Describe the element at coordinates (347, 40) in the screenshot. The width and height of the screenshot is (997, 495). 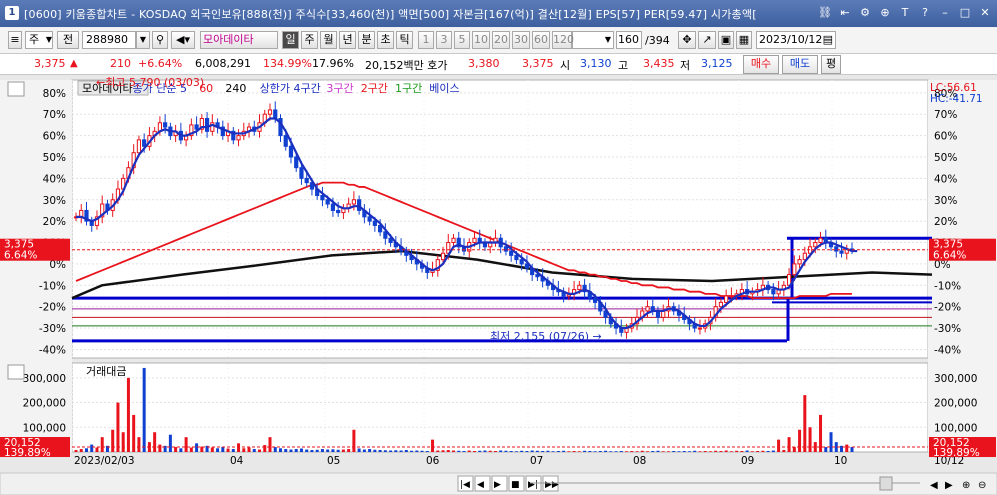
I see `tab-period-3: 년` at that location.